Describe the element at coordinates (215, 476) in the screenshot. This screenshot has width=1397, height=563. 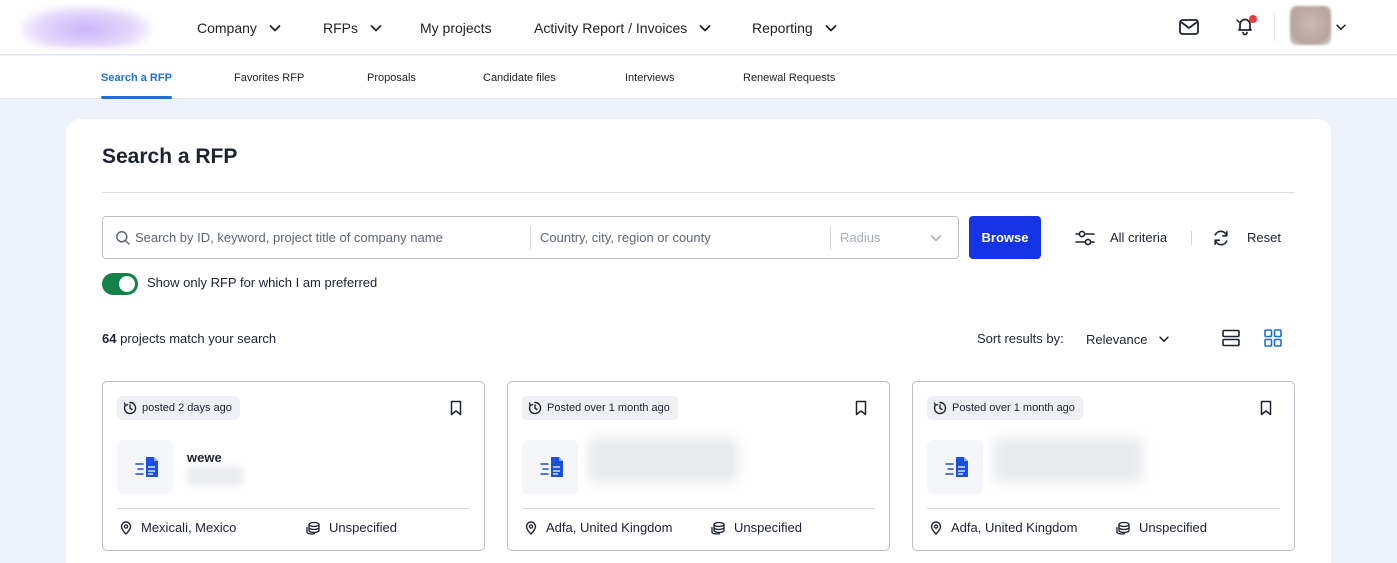
I see `redacted-company-name` at that location.